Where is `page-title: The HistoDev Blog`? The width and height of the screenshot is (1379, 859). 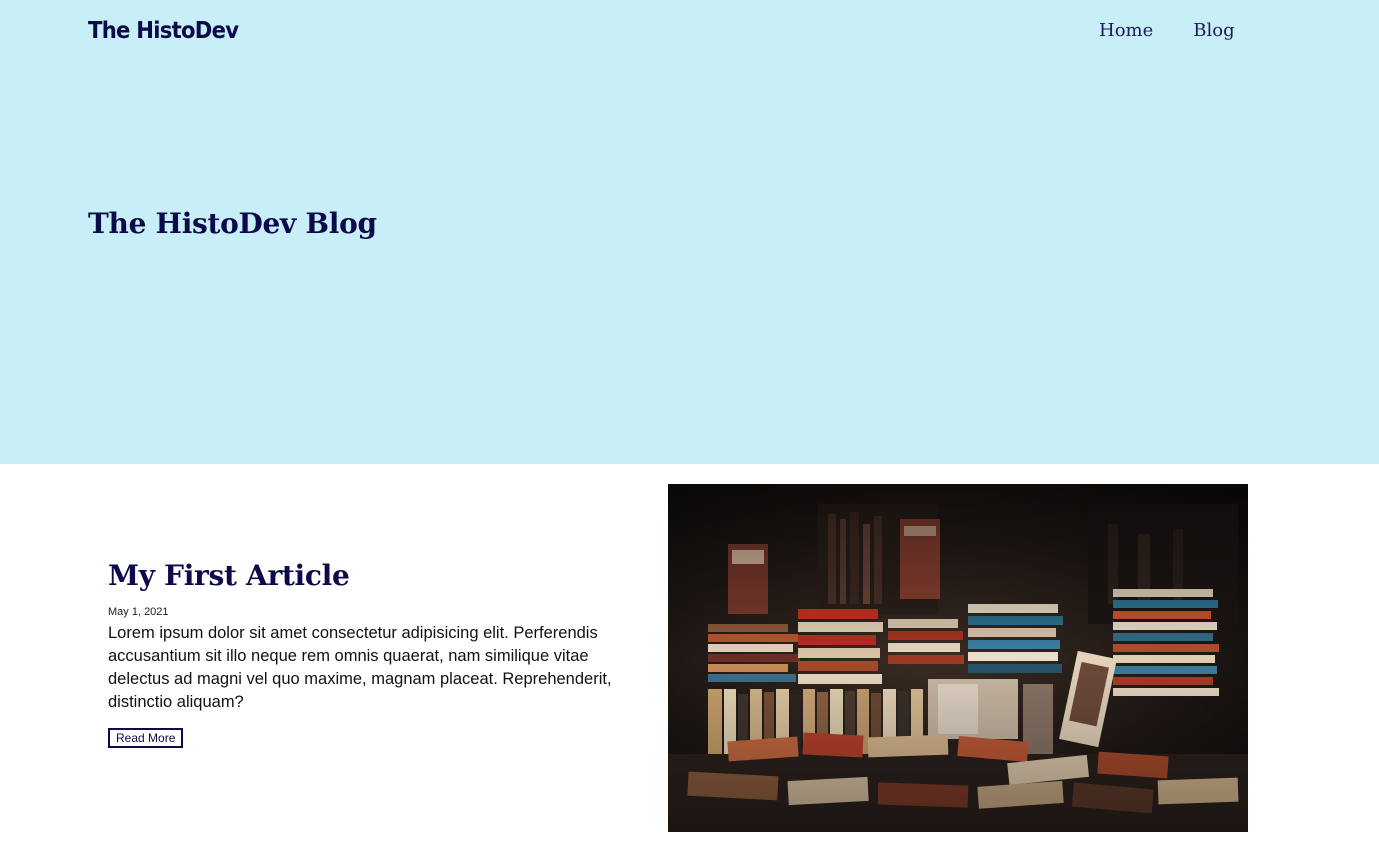 page-title: The HistoDev Blog is located at coordinates (232, 223).